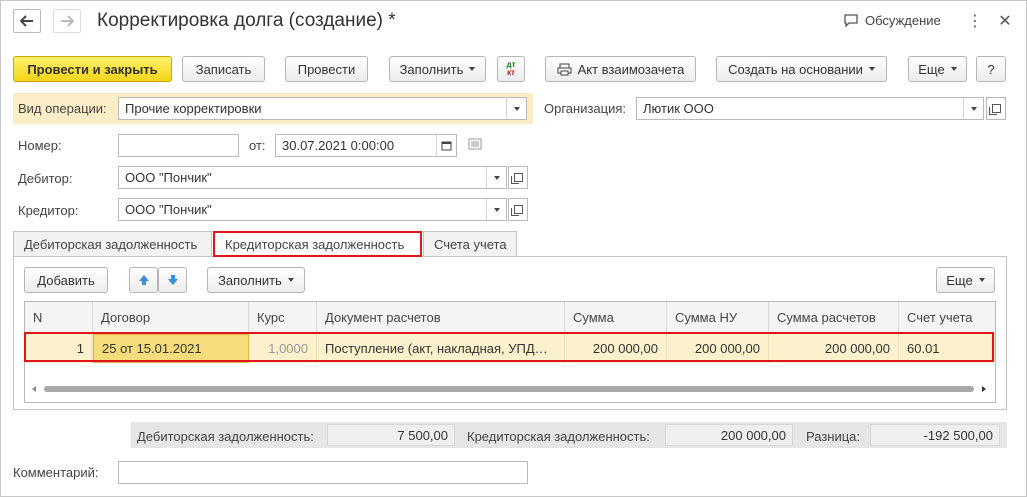 The width and height of the screenshot is (1027, 497). I want to click on column-header: Документ расчетов, so click(441, 318).